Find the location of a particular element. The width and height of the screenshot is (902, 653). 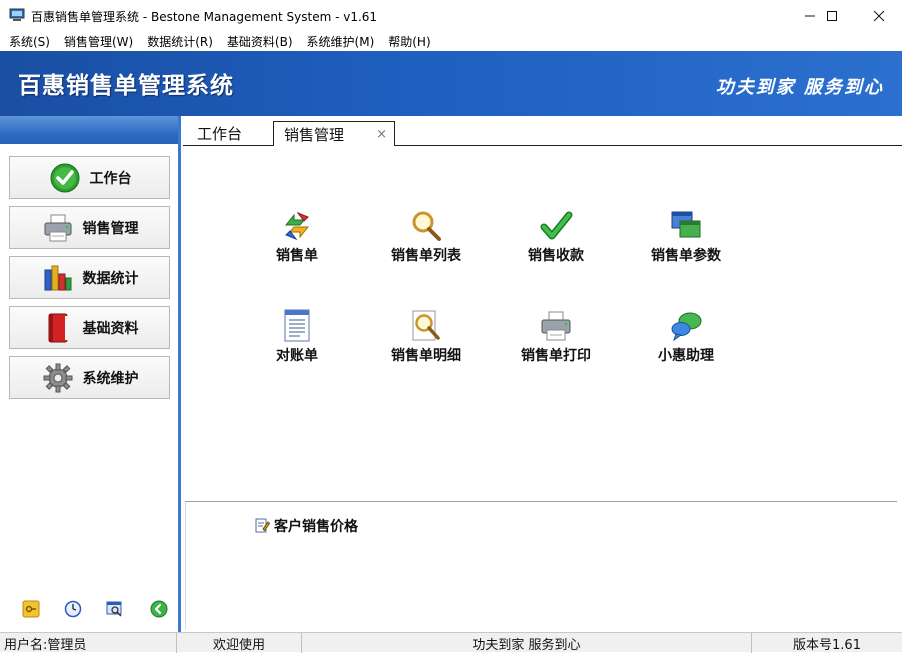

tab-sales-management: 销售管理 × is located at coordinates (334, 133).